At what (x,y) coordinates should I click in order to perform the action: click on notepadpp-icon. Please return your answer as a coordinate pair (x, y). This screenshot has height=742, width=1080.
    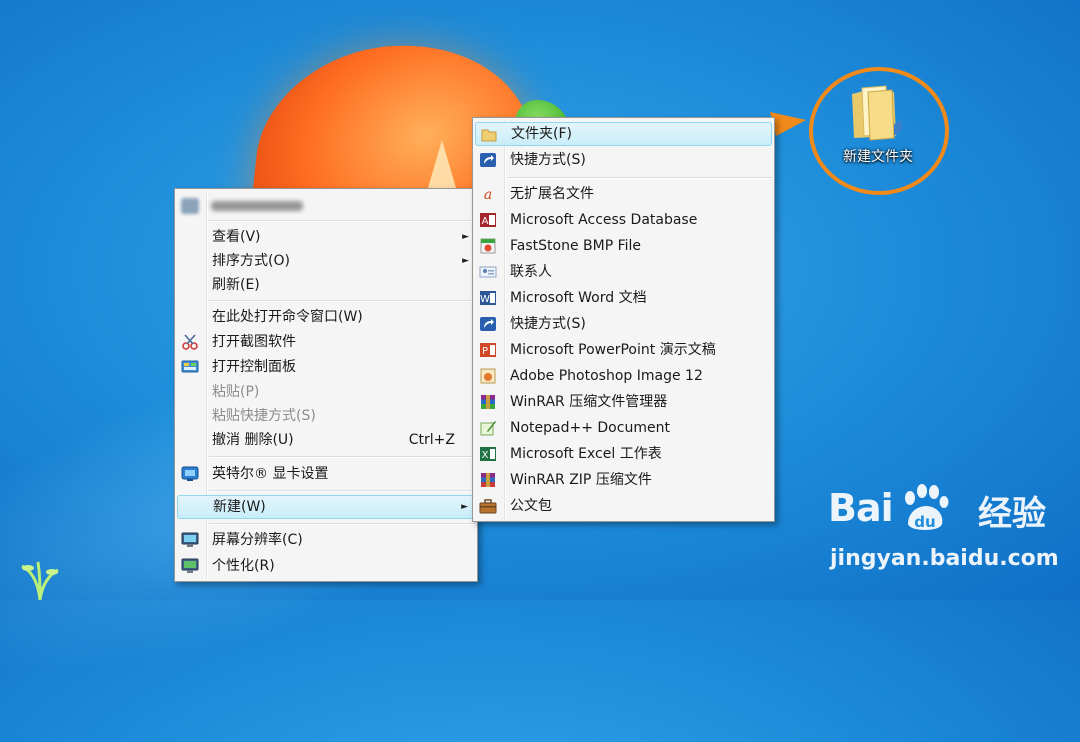
    Looking at the image, I should click on (488, 428).